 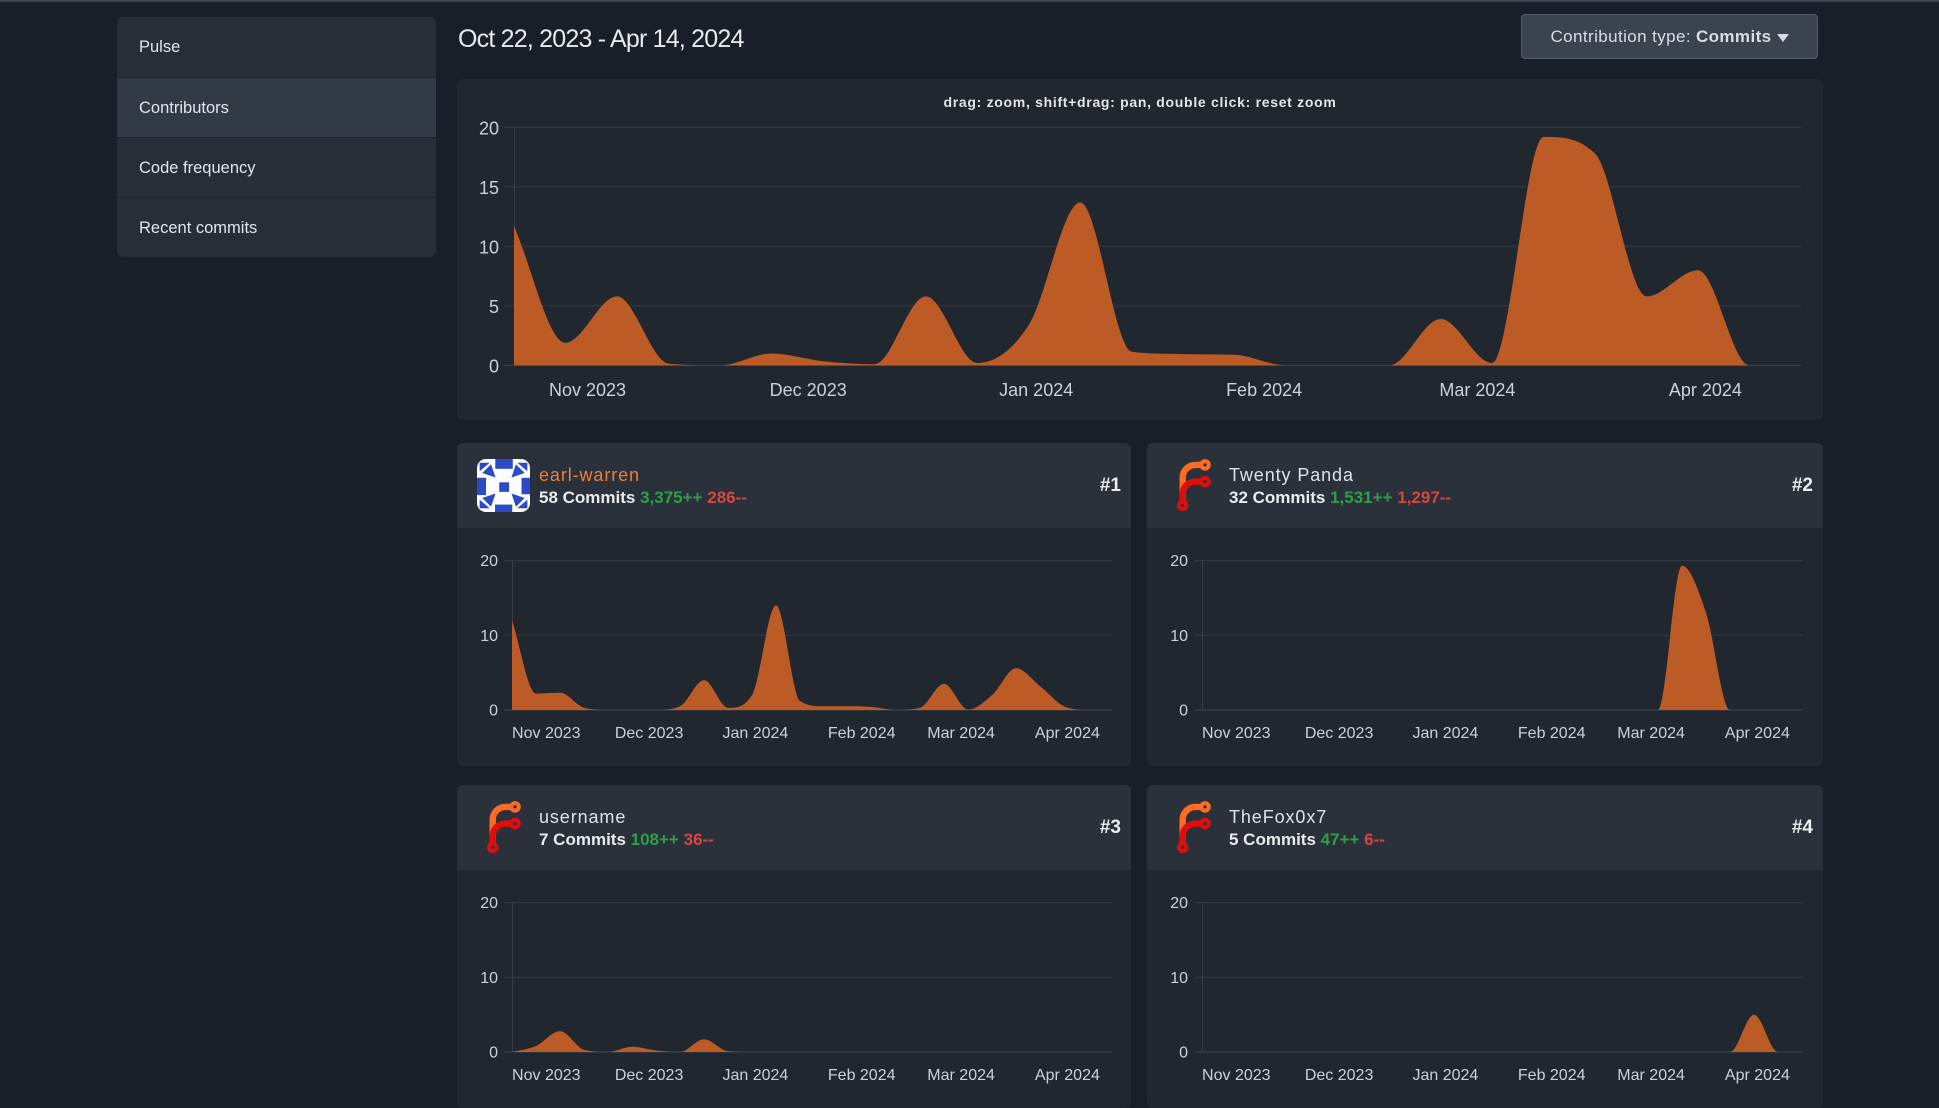 What do you see at coordinates (494, 307) in the screenshot?
I see `svg-text: 5` at bounding box center [494, 307].